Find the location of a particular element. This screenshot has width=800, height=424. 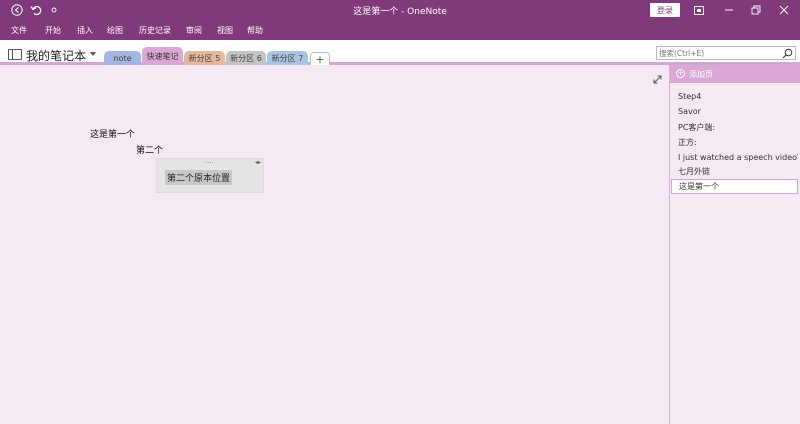

section-tab-new-section-5: 新分区 5 is located at coordinates (204, 58).